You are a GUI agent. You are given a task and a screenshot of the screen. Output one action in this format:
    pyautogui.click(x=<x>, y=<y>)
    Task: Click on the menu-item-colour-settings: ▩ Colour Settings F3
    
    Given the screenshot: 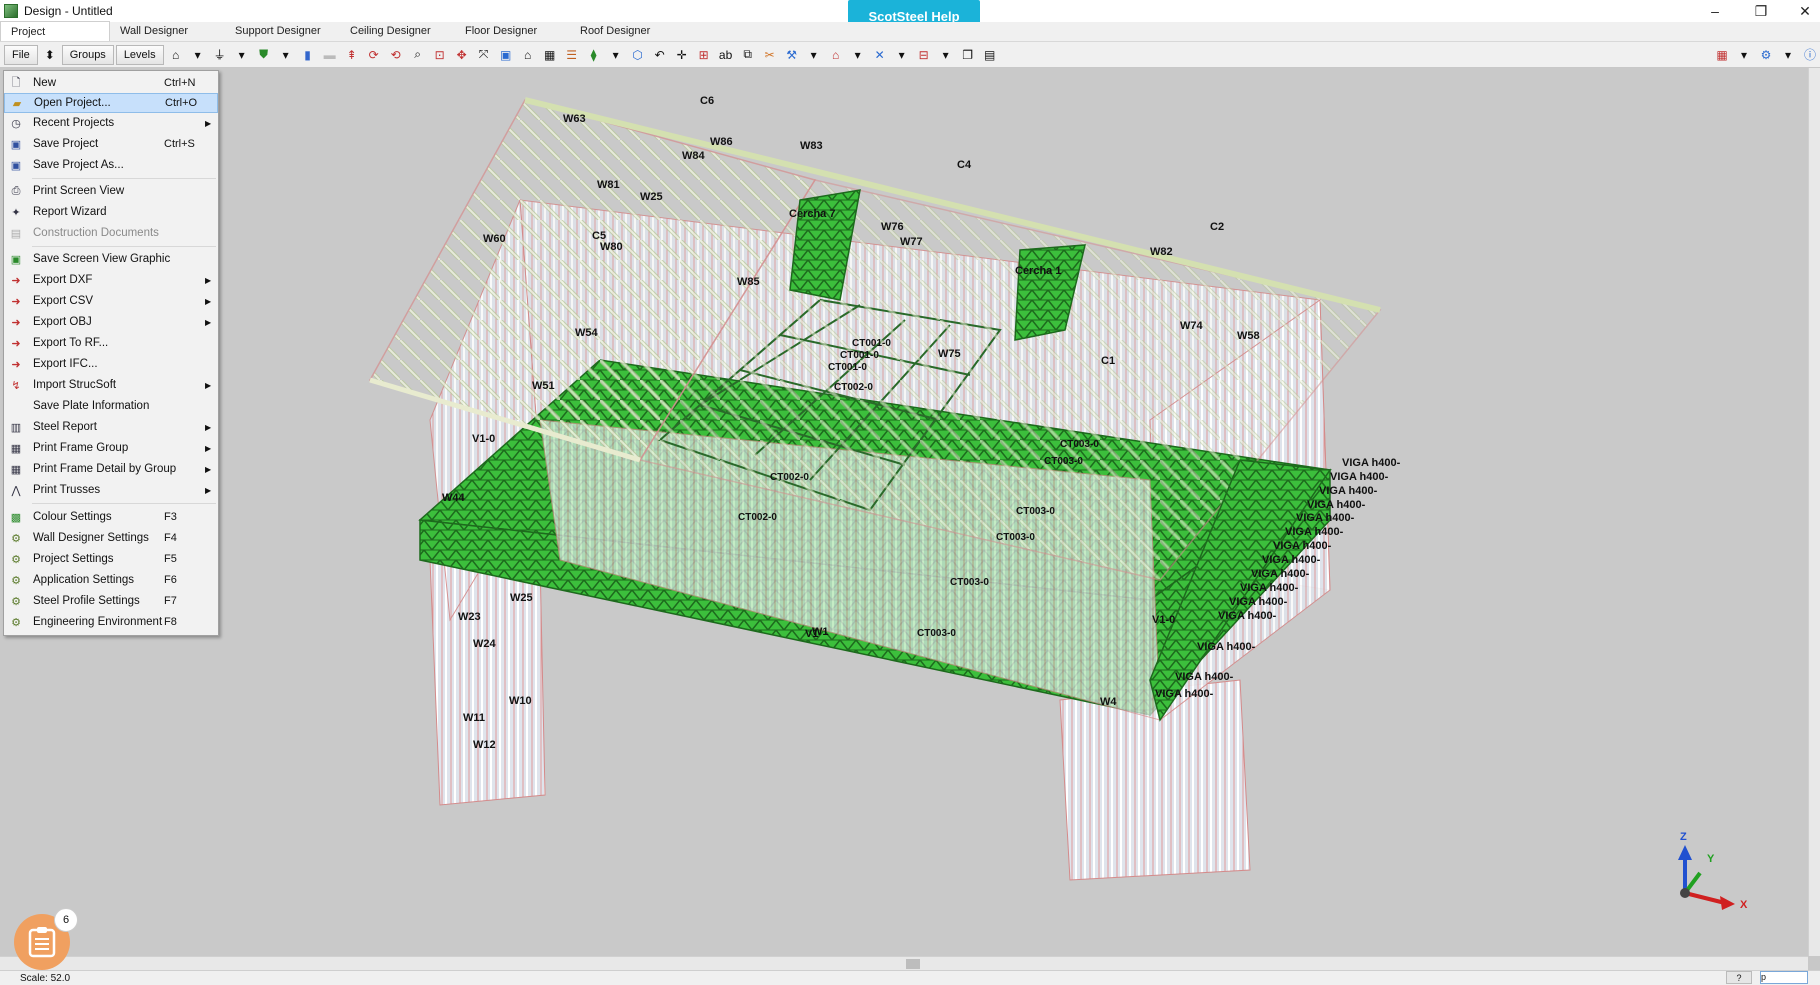 What is the action you would take?
    pyautogui.click(x=111, y=517)
    